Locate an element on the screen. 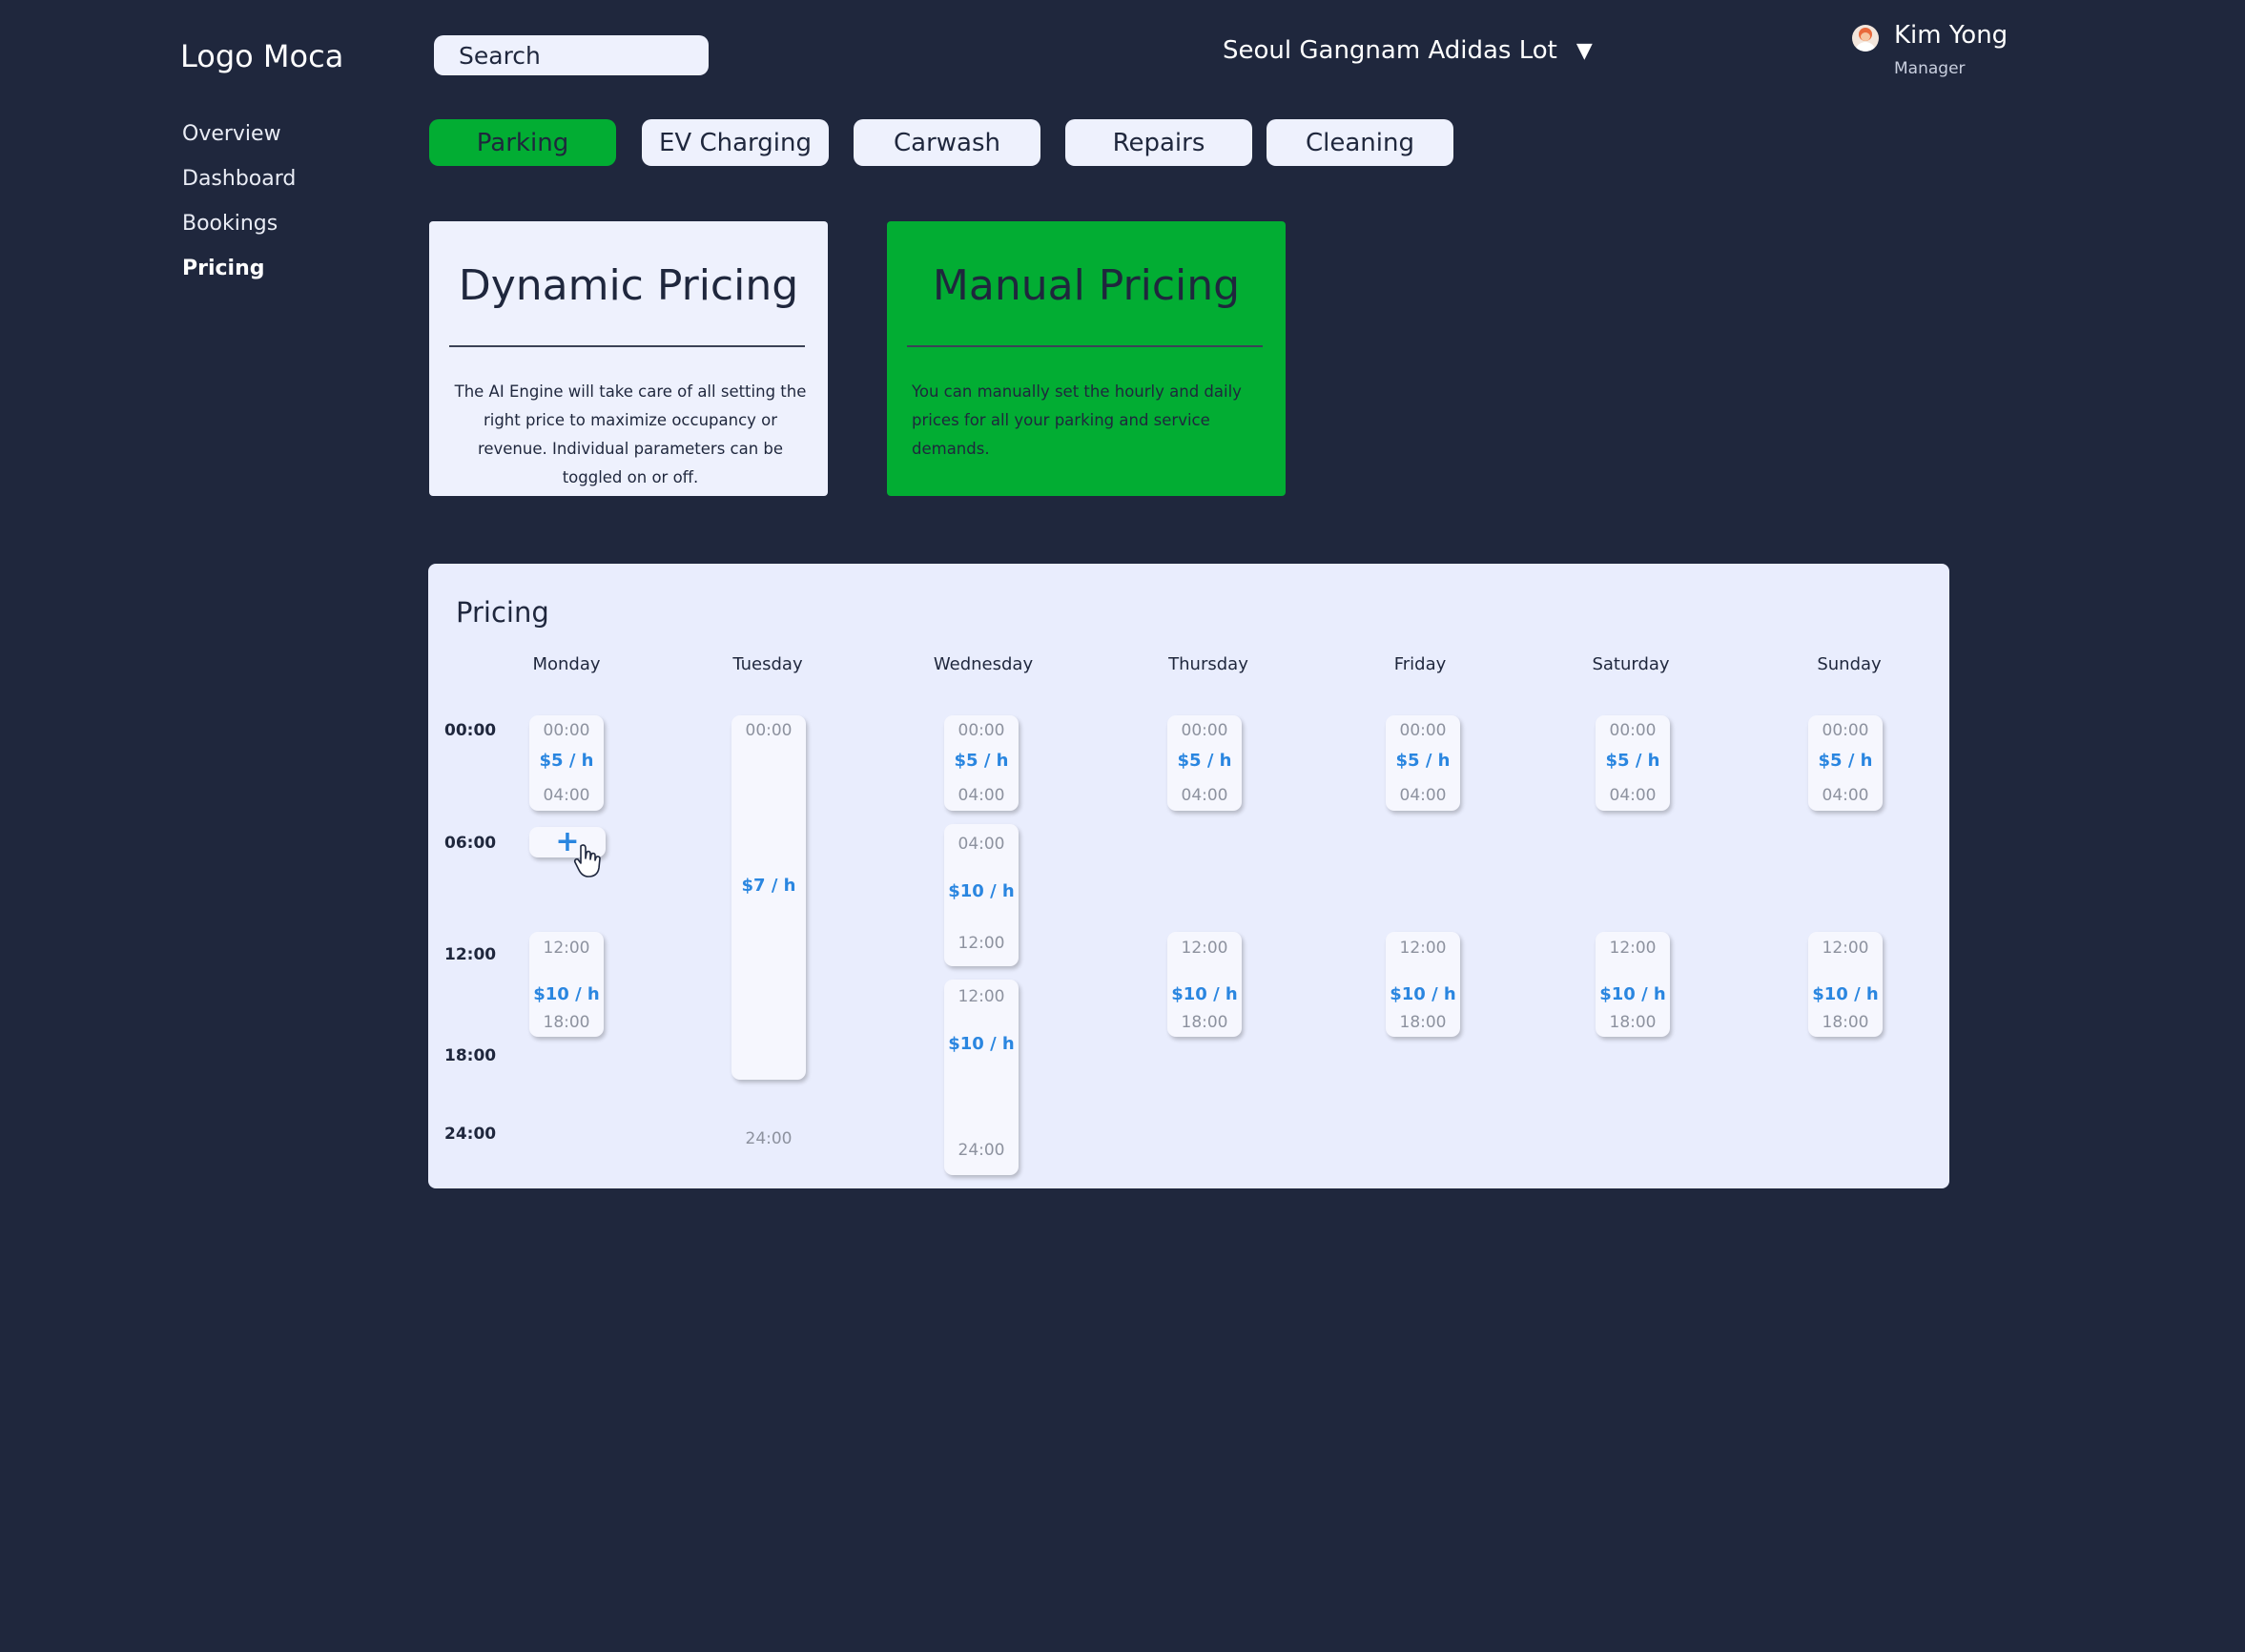  location-label: Seoul Gangnam Adidas Lot is located at coordinates (1390, 50).